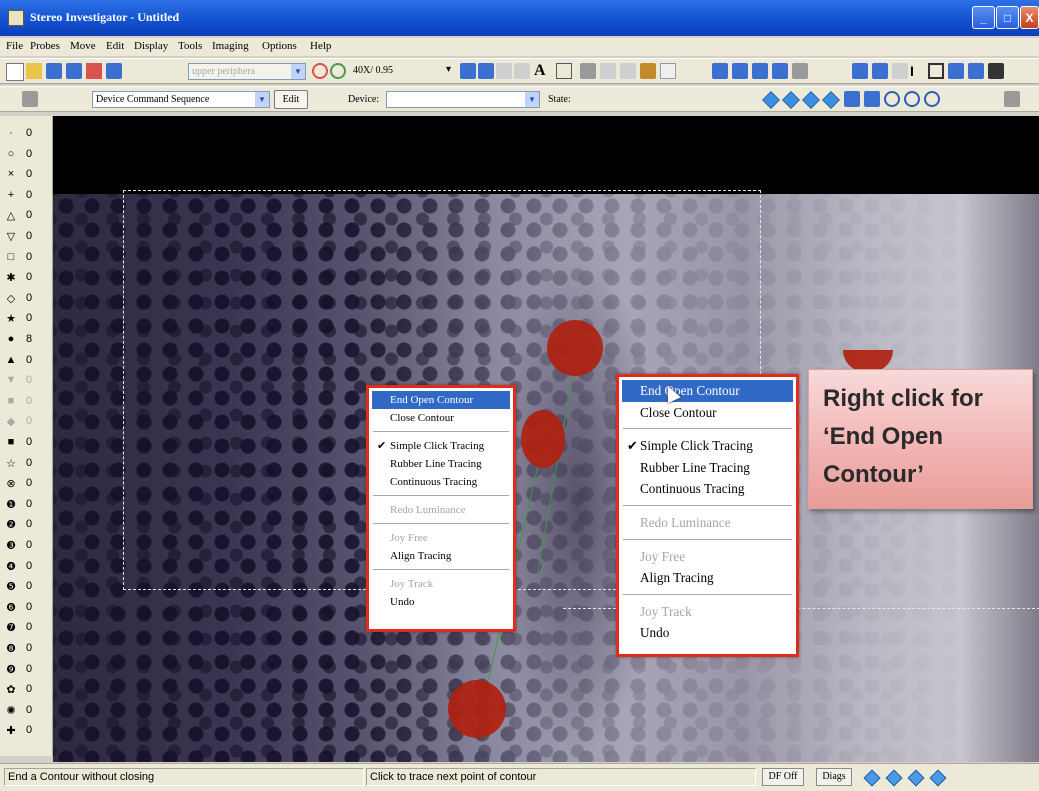 The image size is (1039, 791). Describe the element at coordinates (564, 71) in the screenshot. I see `annotation-icon` at that location.